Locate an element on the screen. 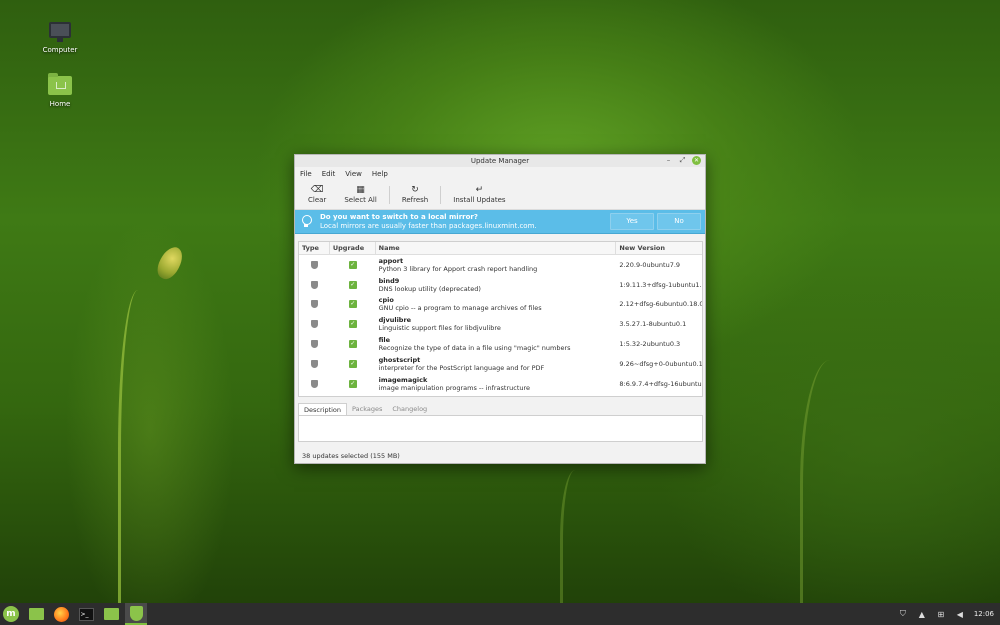  detail-tabs: Description Packages Changelog is located at coordinates (365, 409).